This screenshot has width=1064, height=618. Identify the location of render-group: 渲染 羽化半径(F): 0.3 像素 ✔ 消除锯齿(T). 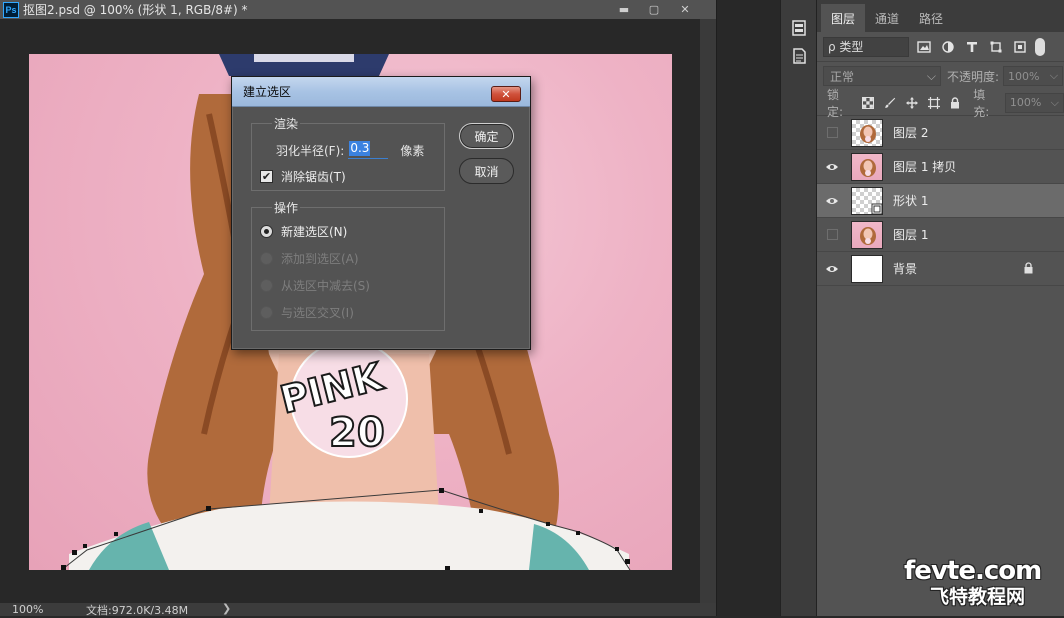
(348, 153).